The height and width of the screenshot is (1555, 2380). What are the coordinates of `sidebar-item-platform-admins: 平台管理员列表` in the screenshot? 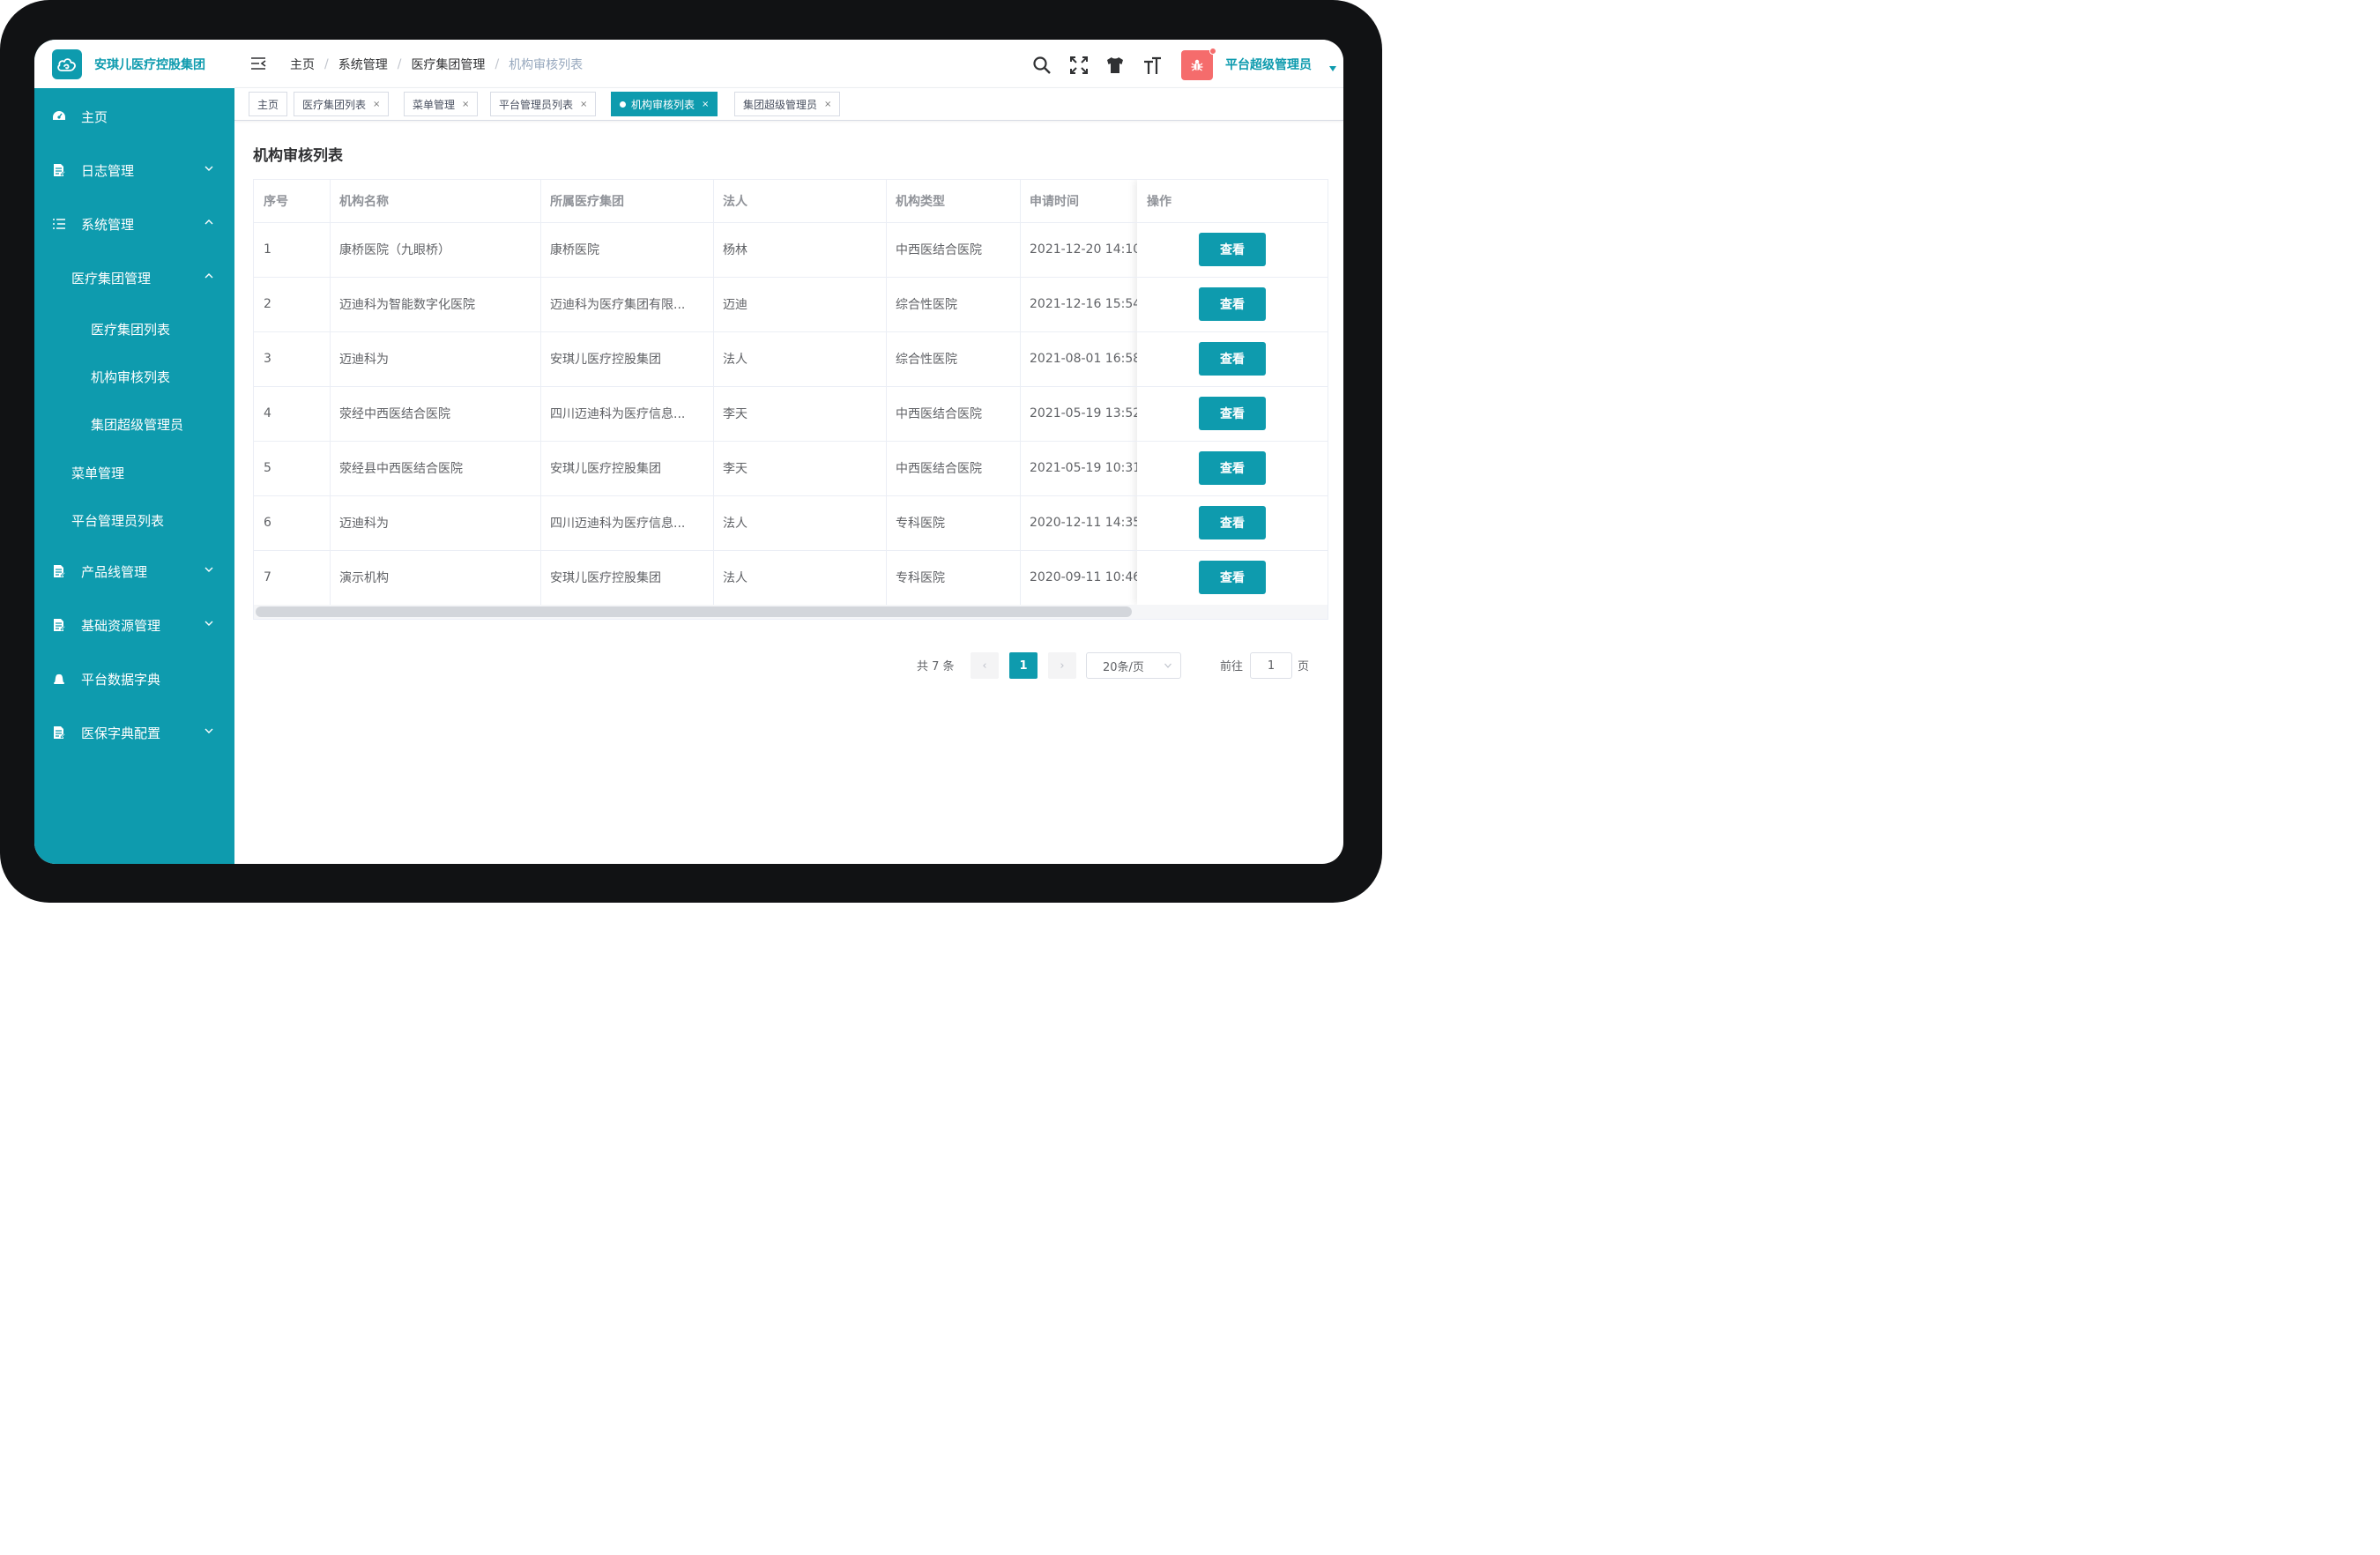 It's located at (134, 520).